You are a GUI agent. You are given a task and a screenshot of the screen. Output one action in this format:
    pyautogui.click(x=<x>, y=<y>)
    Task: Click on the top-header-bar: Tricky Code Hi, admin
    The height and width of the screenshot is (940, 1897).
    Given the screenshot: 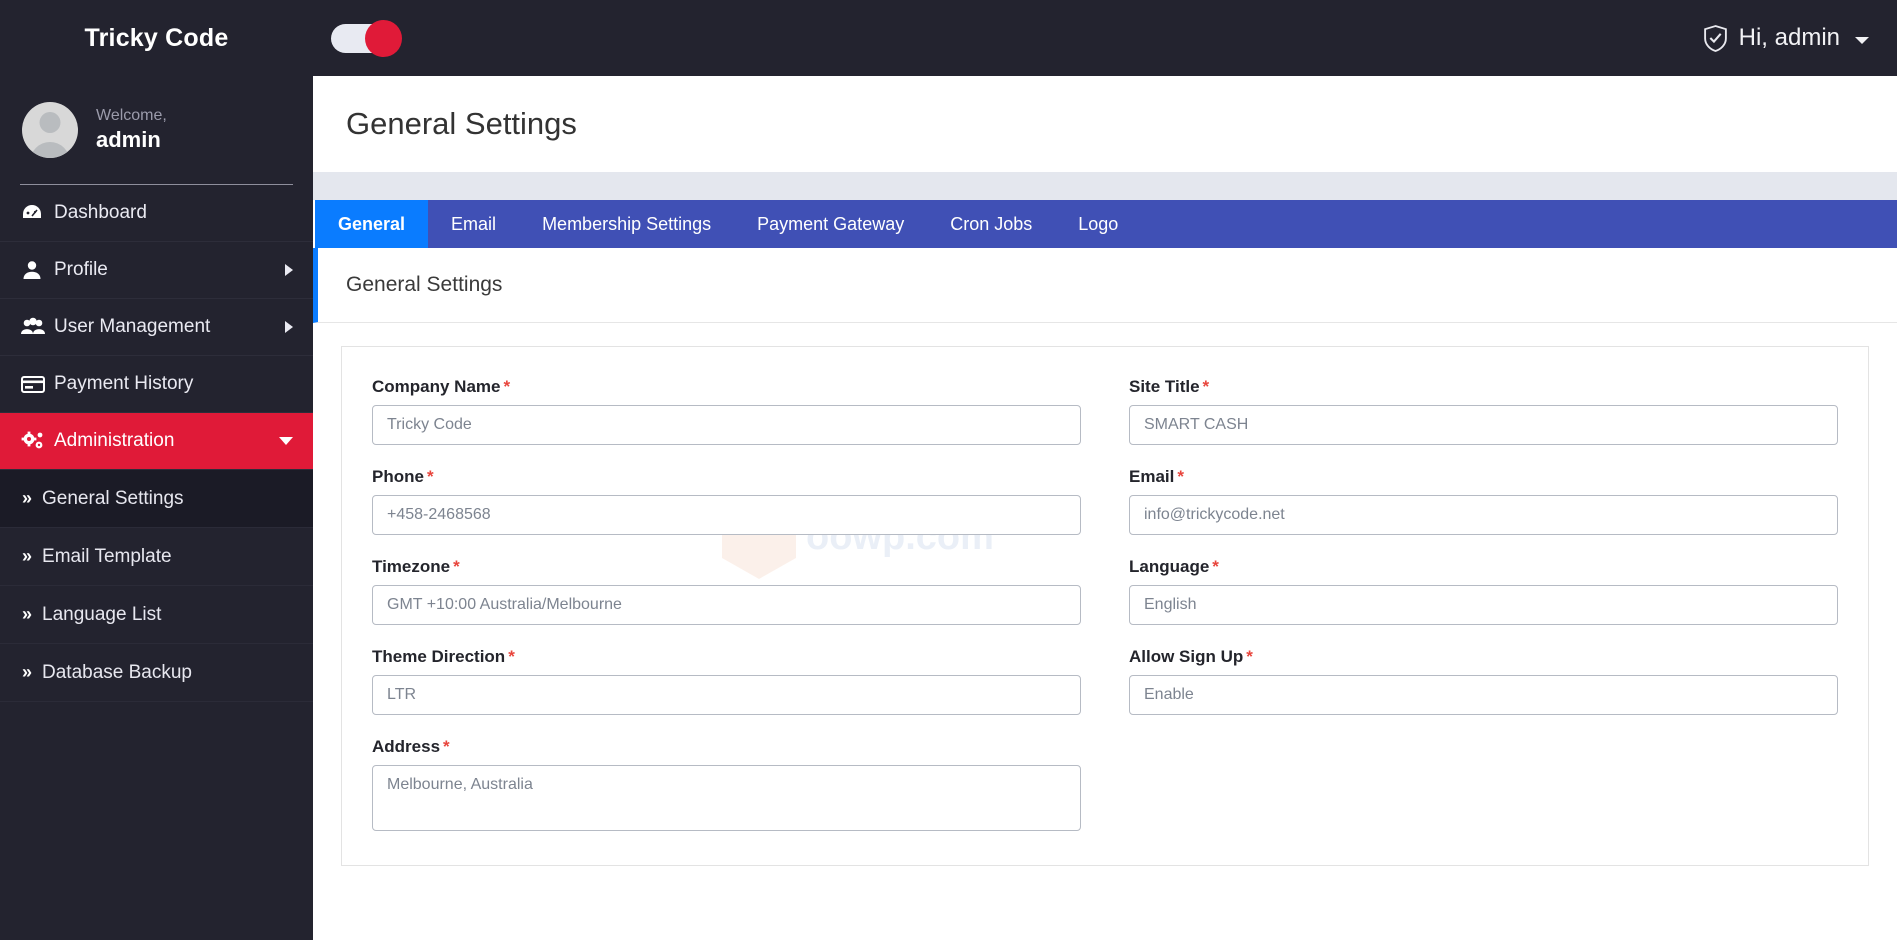 What is the action you would take?
    pyautogui.click(x=948, y=38)
    